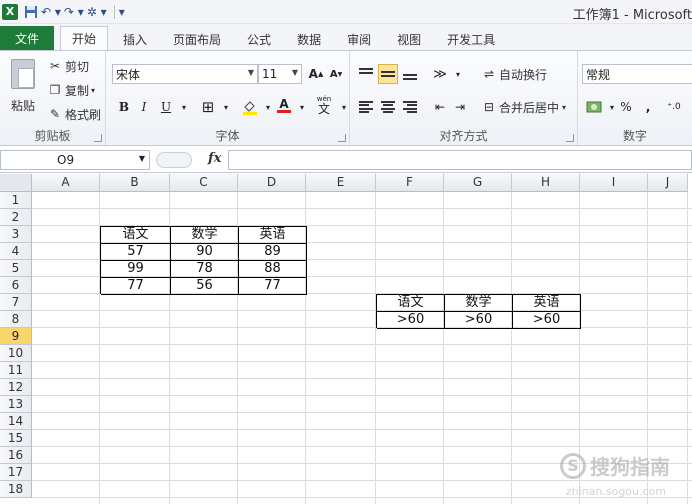  What do you see at coordinates (66, 183) in the screenshot?
I see `column-header-a: A` at bounding box center [66, 183].